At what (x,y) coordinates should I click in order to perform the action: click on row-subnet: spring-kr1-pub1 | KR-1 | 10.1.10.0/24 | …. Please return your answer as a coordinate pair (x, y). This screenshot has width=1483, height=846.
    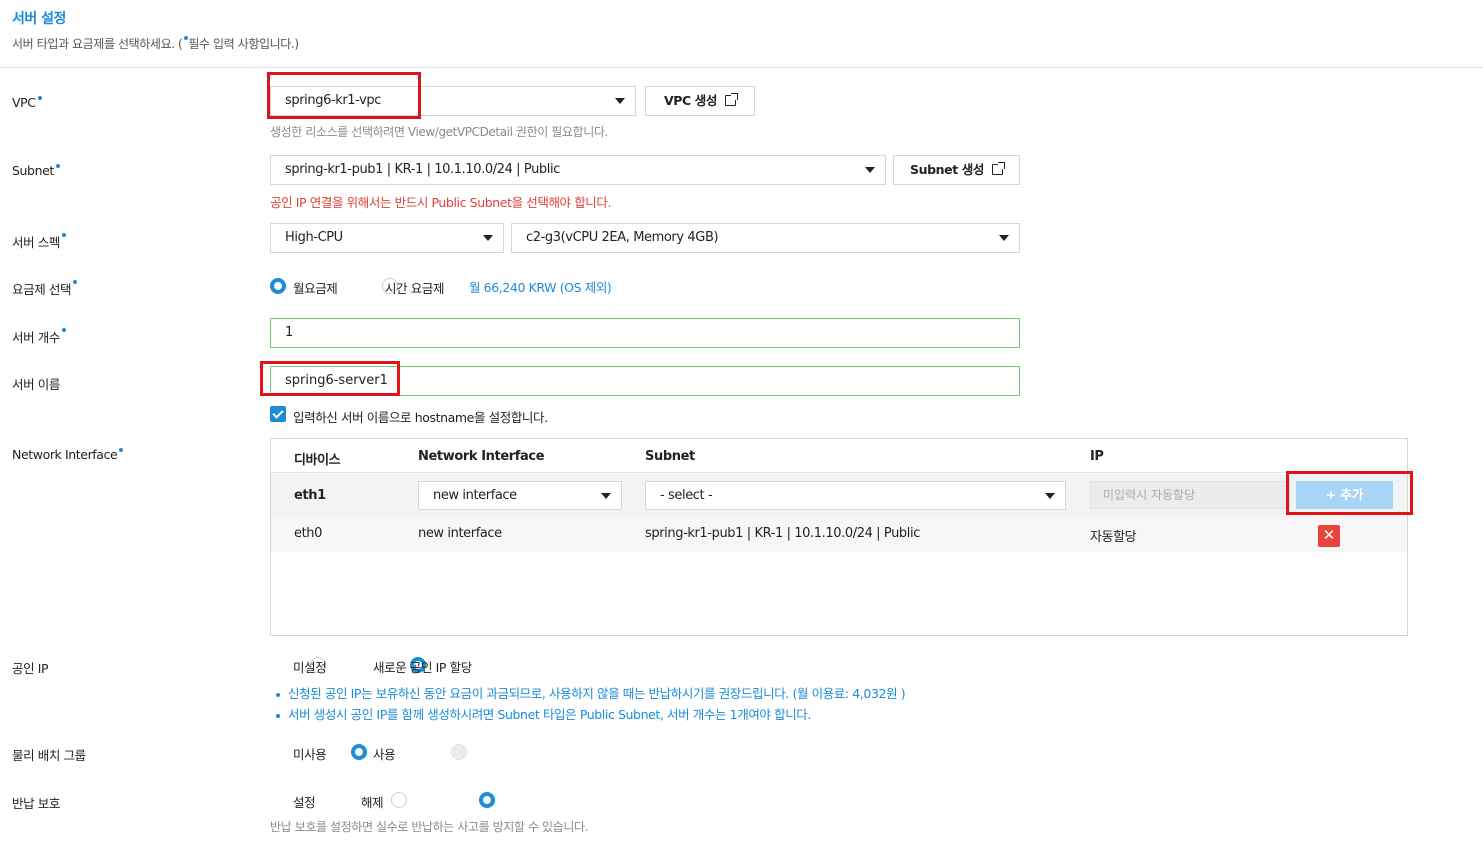
    Looking at the image, I should click on (782, 533).